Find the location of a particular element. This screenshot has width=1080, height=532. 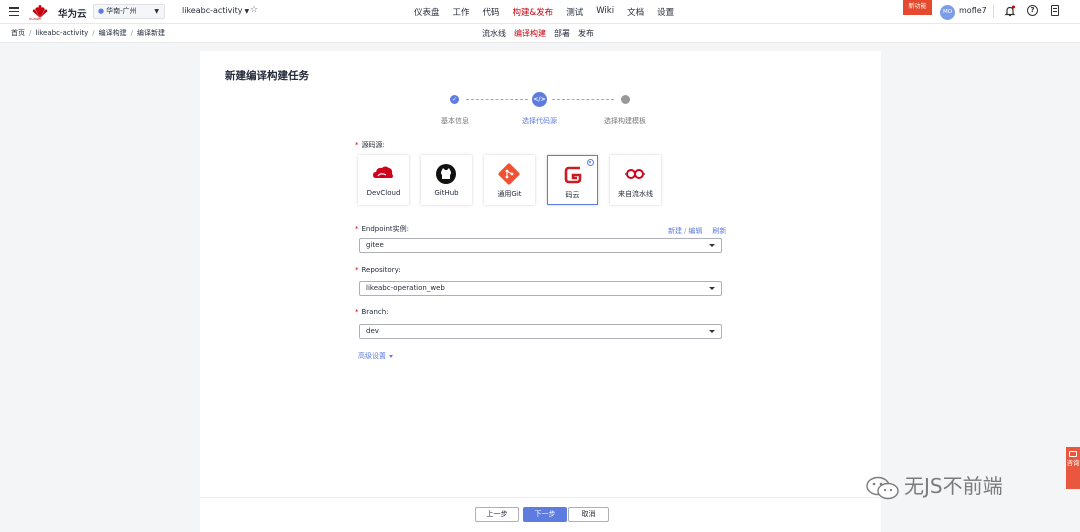

menu-icon is located at coordinates (14, 12).